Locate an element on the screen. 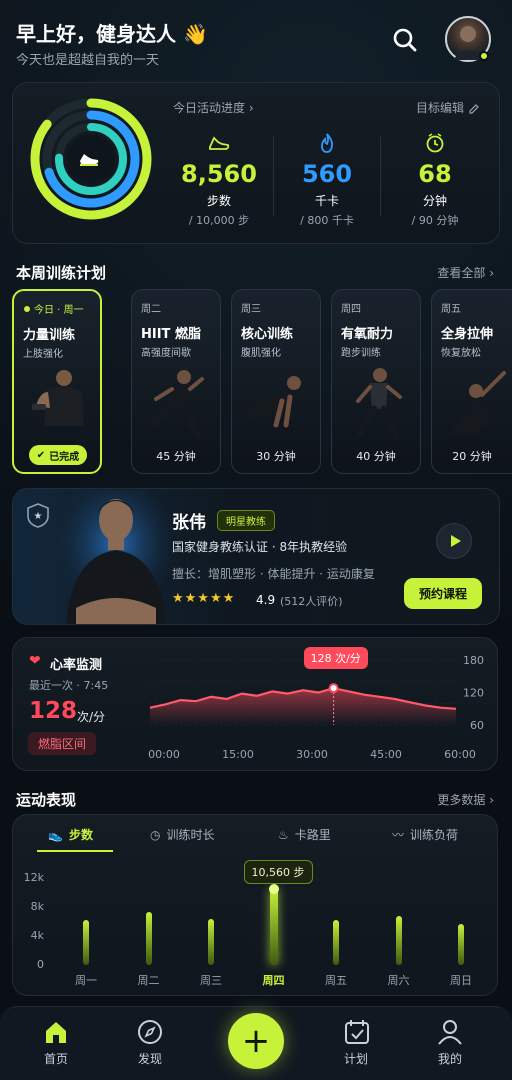 The height and width of the screenshot is (1080, 512). plan-card-thu: 周四 有氧耐力 跑步训练 40 分钟 is located at coordinates (376, 381).